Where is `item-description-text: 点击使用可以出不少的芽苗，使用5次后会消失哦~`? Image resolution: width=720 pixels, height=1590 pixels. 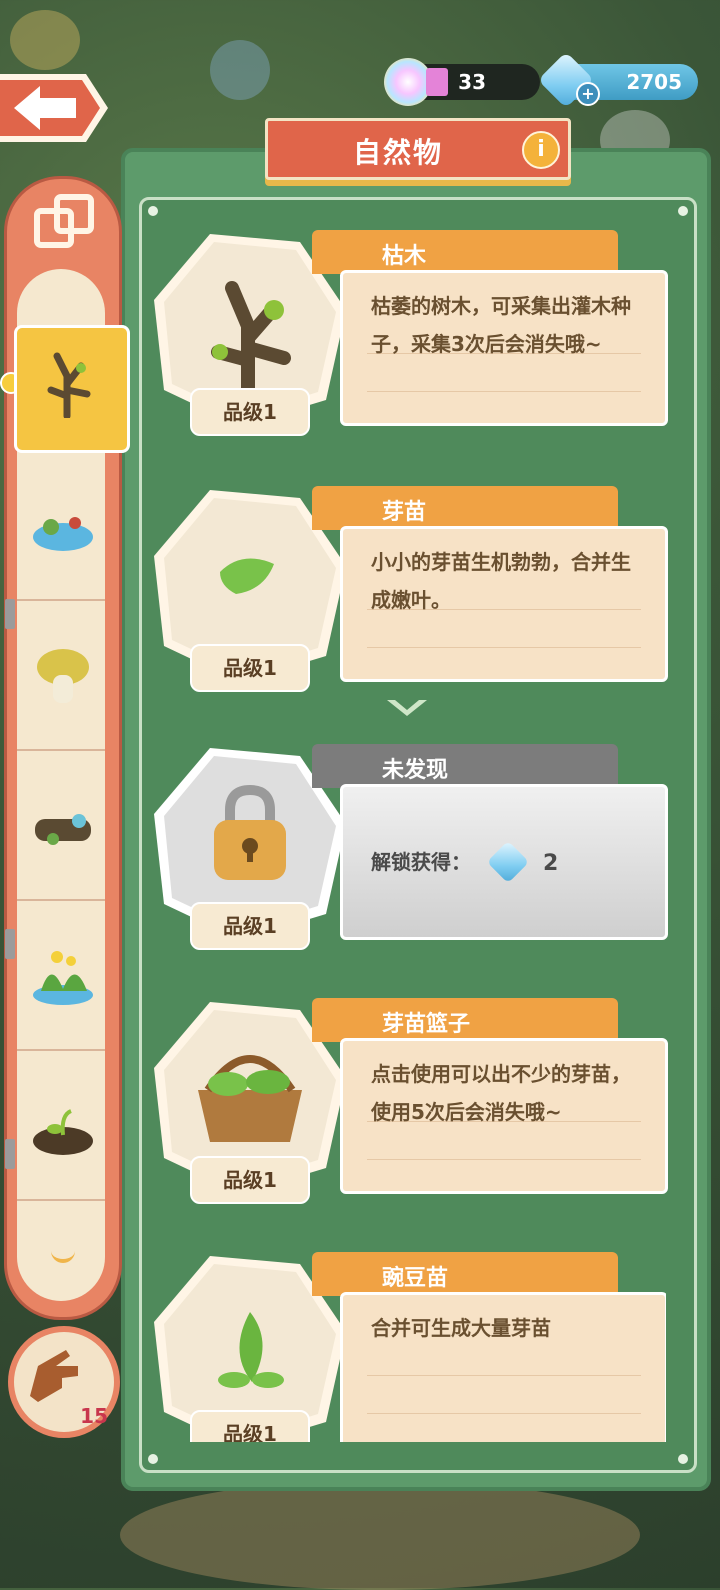
item-description-text: 点击使用可以出不少的芽苗，使用5次后会消失哦~ is located at coordinates (501, 1093).